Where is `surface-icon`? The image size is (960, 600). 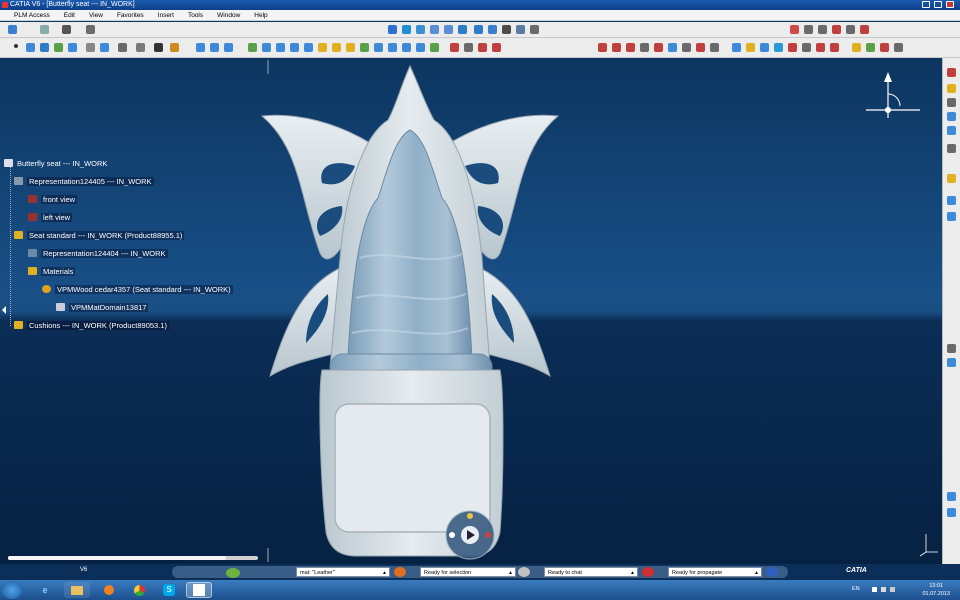 surface-icon is located at coordinates (58, 47).